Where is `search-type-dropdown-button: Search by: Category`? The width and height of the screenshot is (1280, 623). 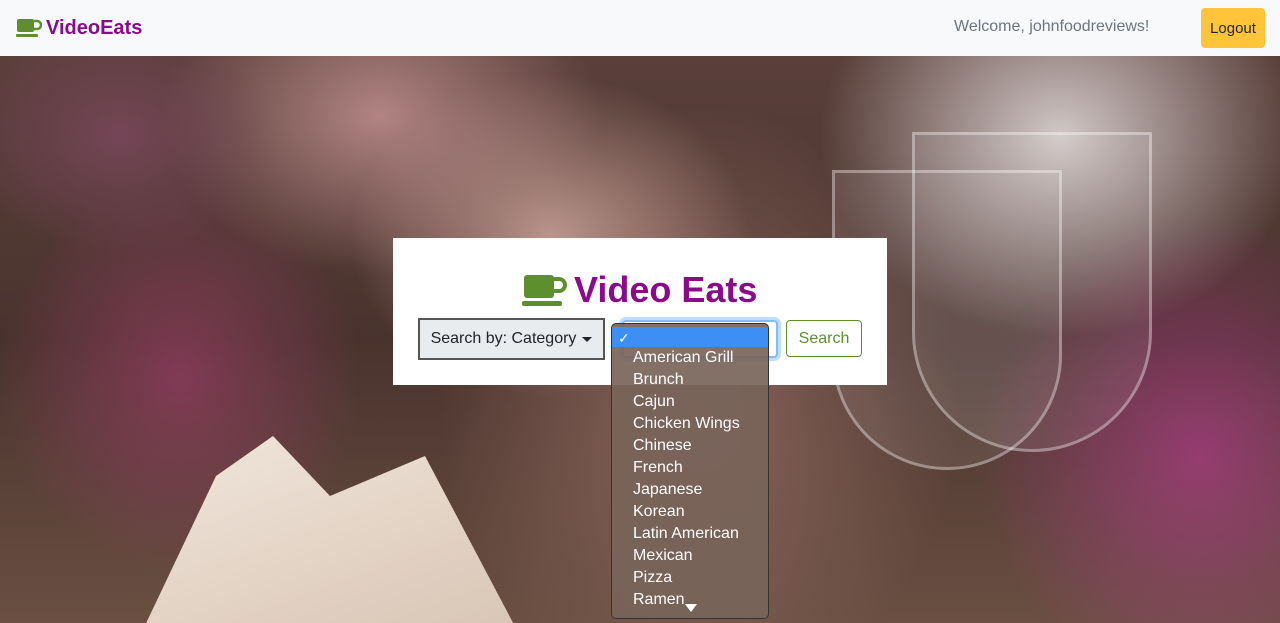
search-type-dropdown-button: Search by: Category is located at coordinates (511, 339).